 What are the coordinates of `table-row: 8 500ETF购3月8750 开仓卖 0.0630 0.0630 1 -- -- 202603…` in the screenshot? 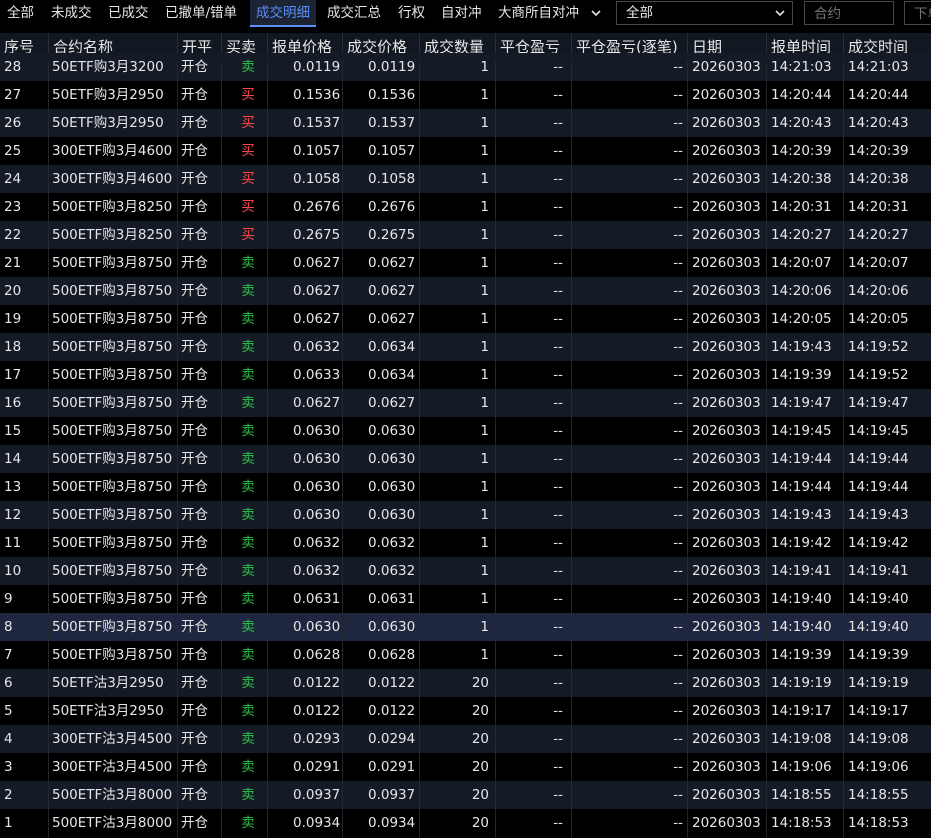 It's located at (465, 627).